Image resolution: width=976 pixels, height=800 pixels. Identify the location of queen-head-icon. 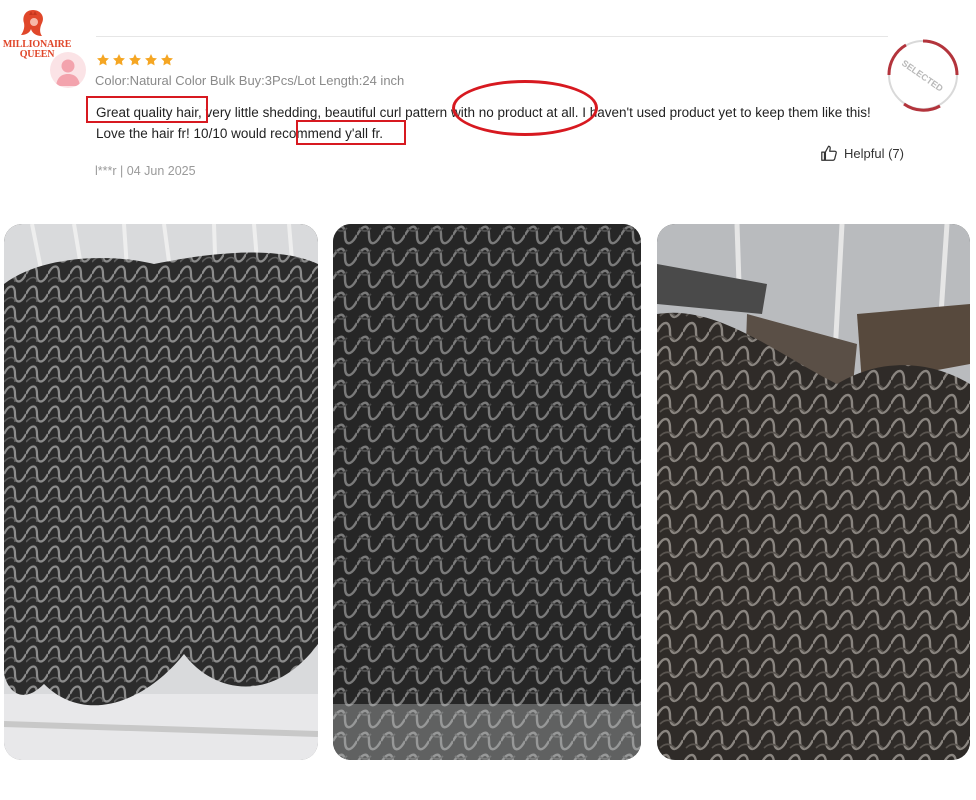
(32, 23).